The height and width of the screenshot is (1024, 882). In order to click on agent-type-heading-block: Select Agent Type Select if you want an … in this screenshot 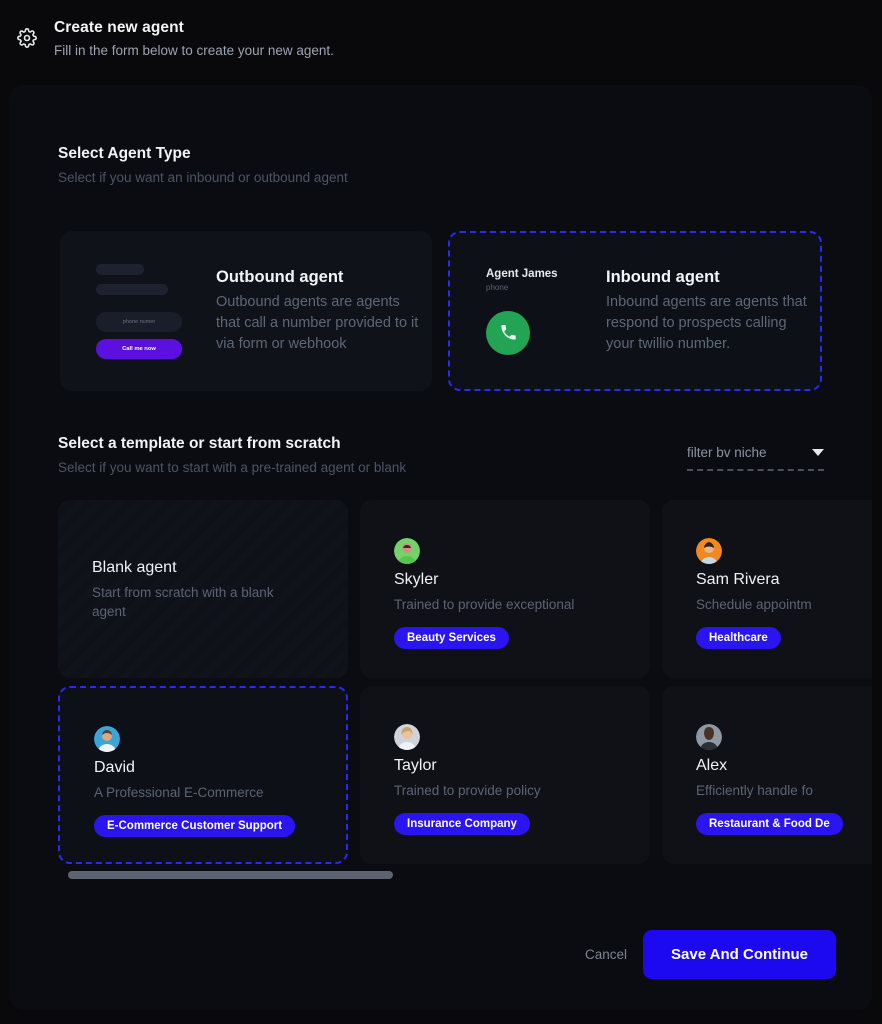, I will do `click(203, 165)`.